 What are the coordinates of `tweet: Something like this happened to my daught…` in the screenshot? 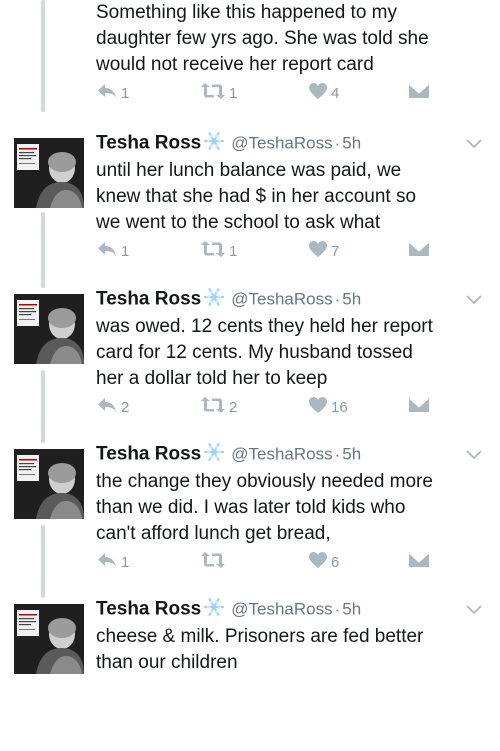 It's located at (250, 51).